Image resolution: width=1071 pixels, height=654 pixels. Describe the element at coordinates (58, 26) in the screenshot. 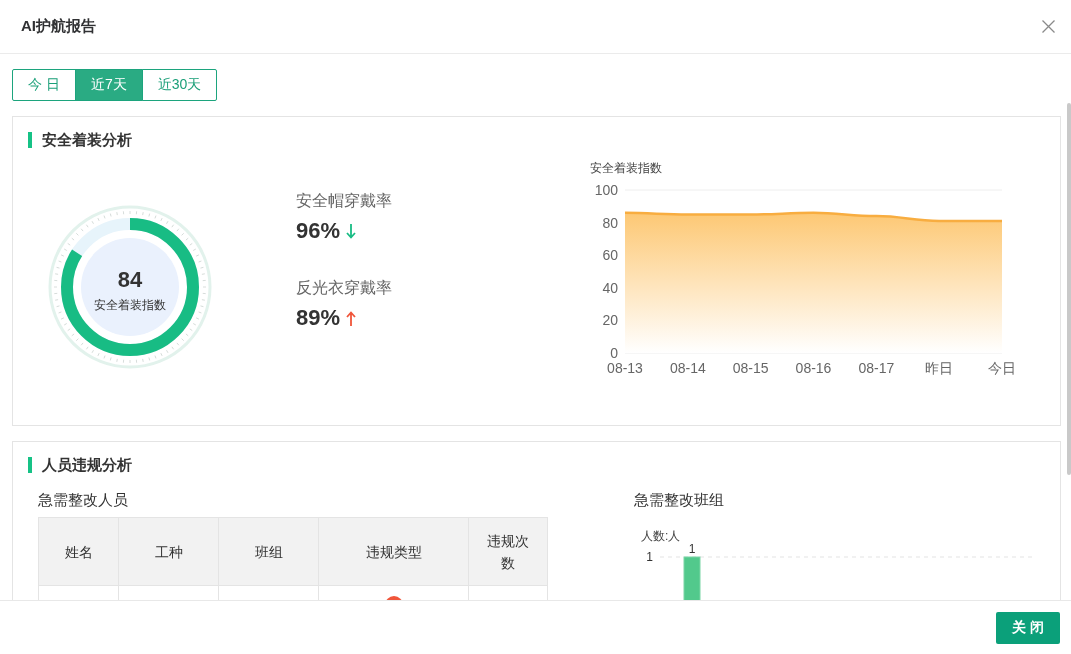

I see `dialog-title: AI护航报告` at that location.